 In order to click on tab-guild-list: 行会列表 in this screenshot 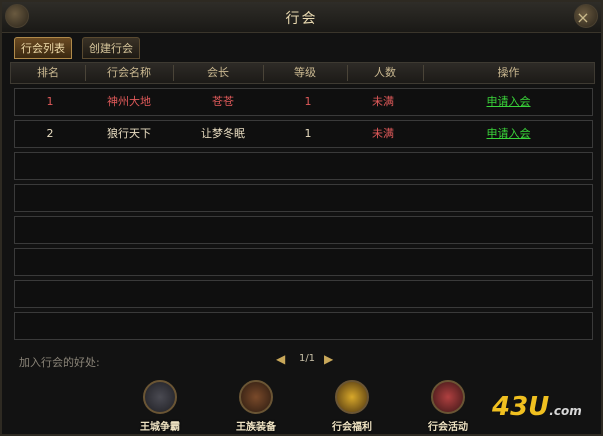, I will do `click(43, 48)`.